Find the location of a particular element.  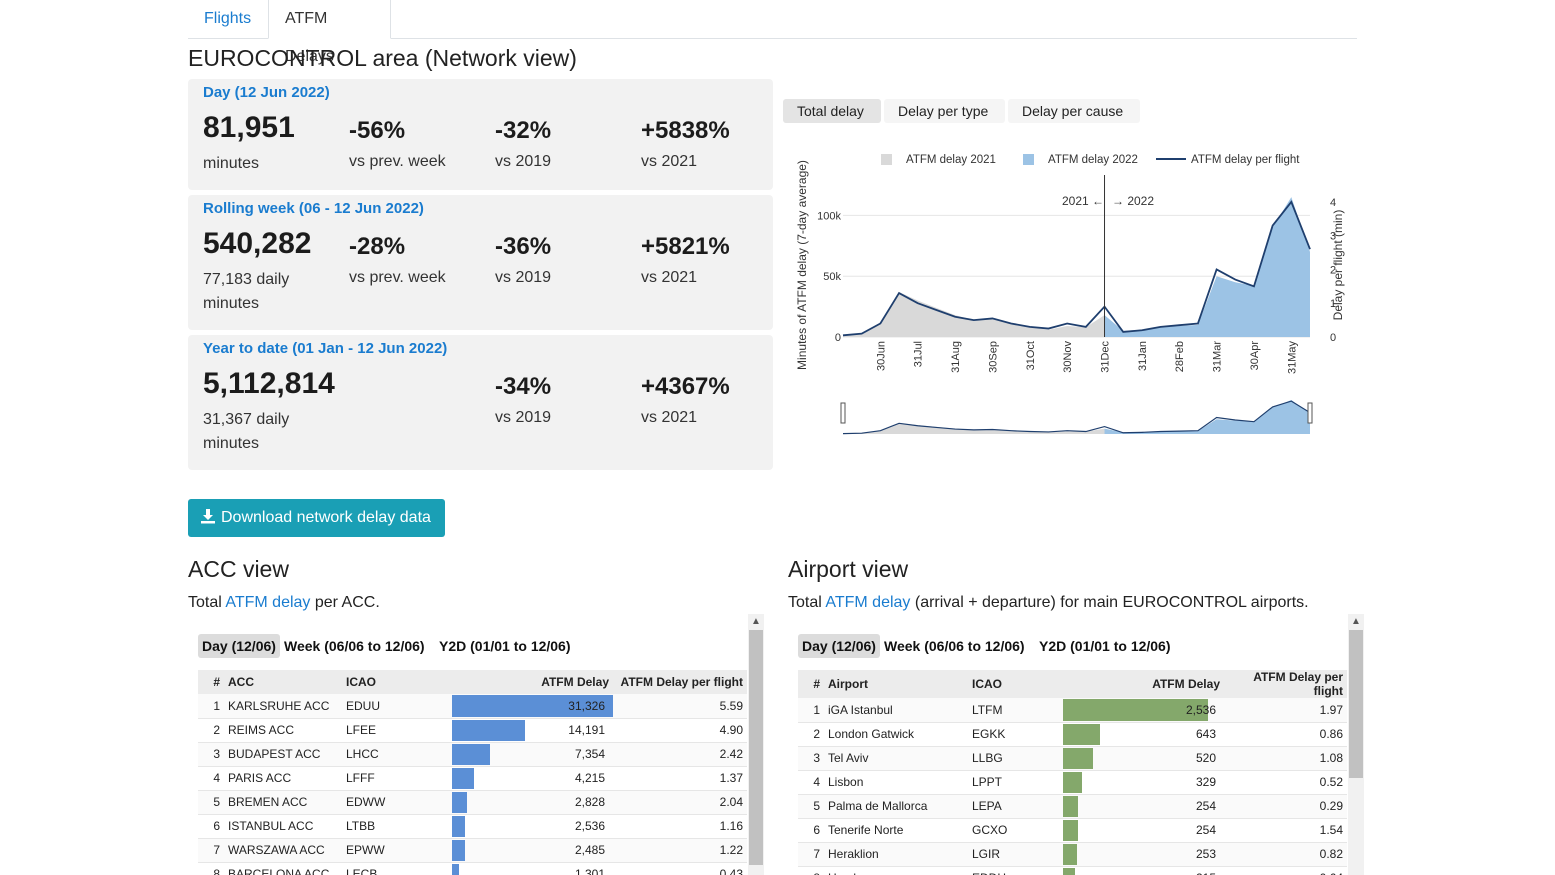

x-tick-label: 31Oct is located at coordinates (1031, 355).